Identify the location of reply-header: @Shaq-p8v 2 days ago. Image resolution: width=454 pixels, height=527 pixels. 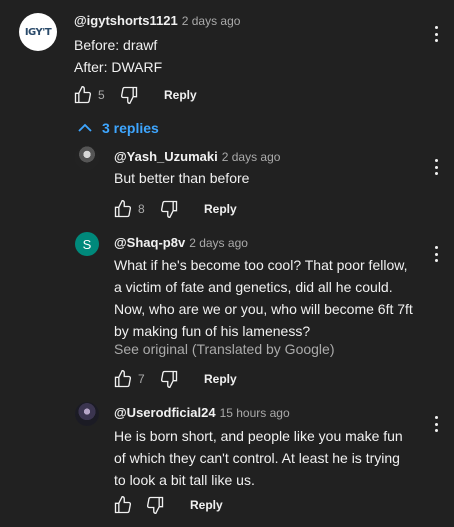
(181, 242).